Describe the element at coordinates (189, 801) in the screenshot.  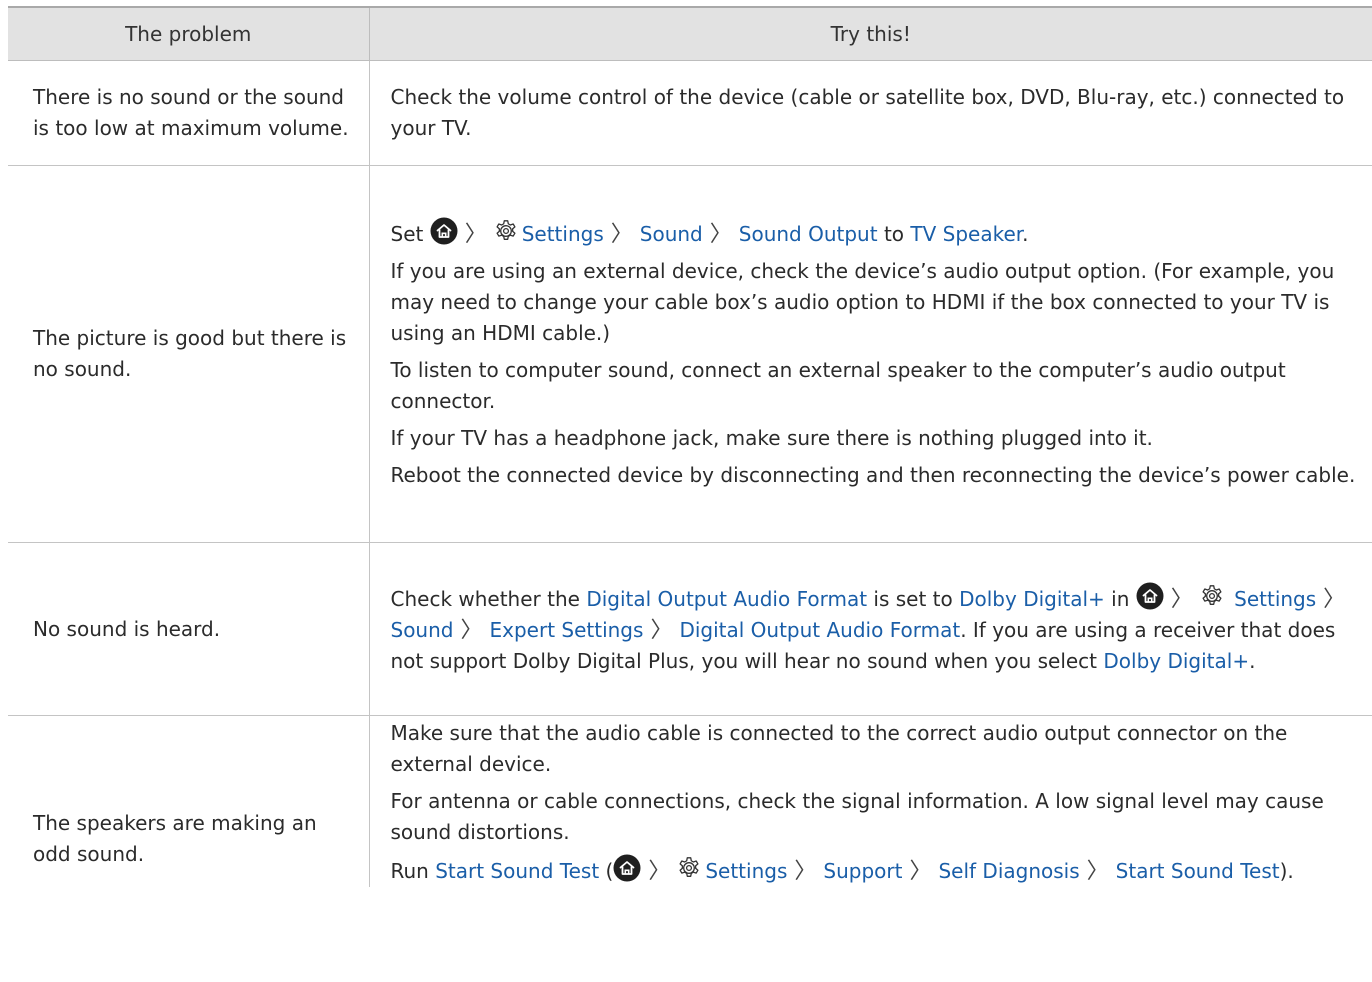
I see `problem-cell: The speakers are making an odd sound.` at that location.